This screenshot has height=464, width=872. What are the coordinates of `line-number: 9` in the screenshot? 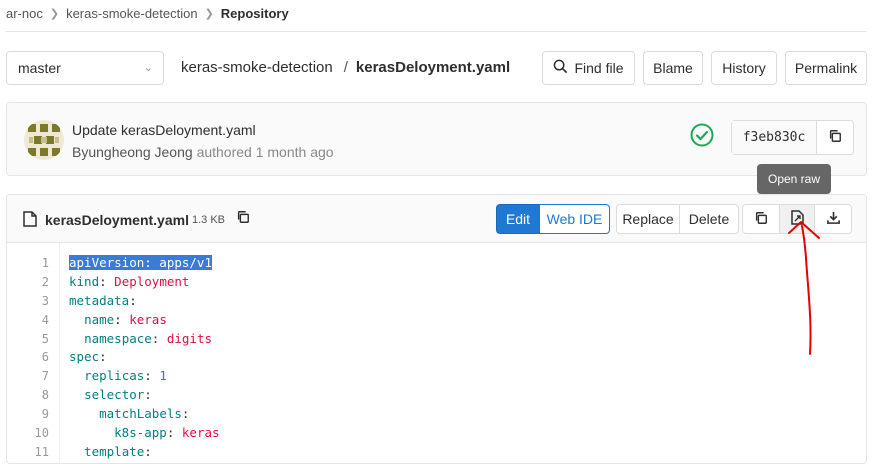 It's located at (45, 414).